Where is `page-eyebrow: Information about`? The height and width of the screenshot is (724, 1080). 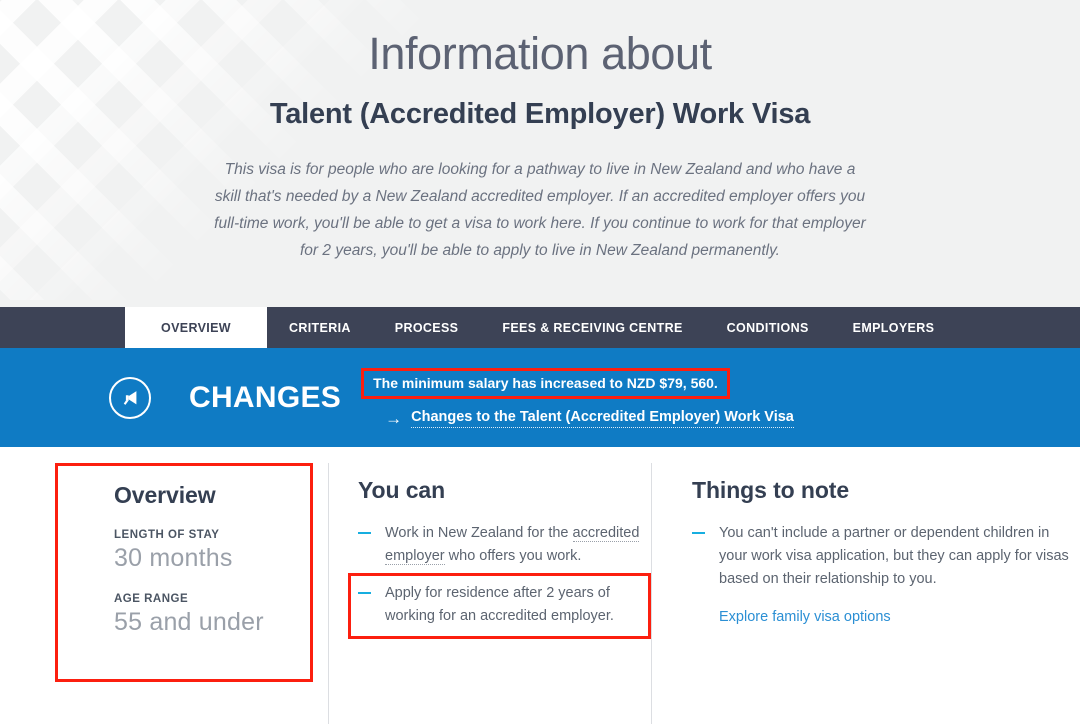
page-eyebrow: Information about is located at coordinates (540, 53).